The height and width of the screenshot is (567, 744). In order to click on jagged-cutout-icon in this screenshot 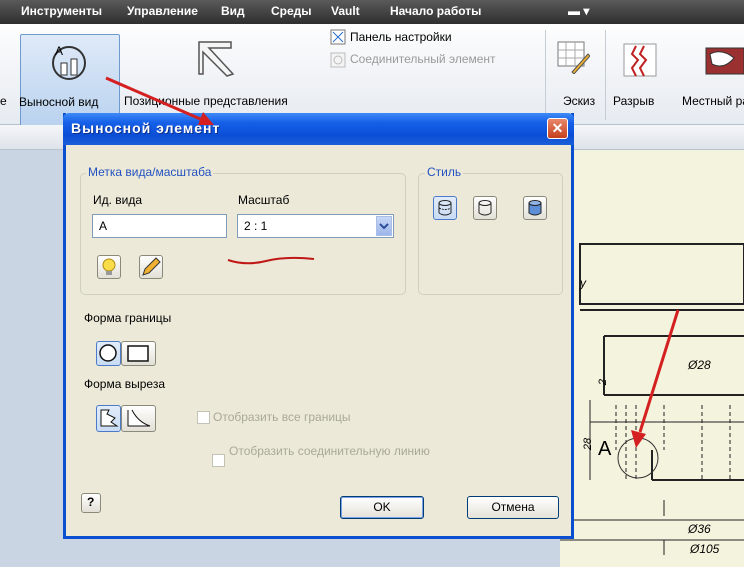, I will do `click(109, 418)`.